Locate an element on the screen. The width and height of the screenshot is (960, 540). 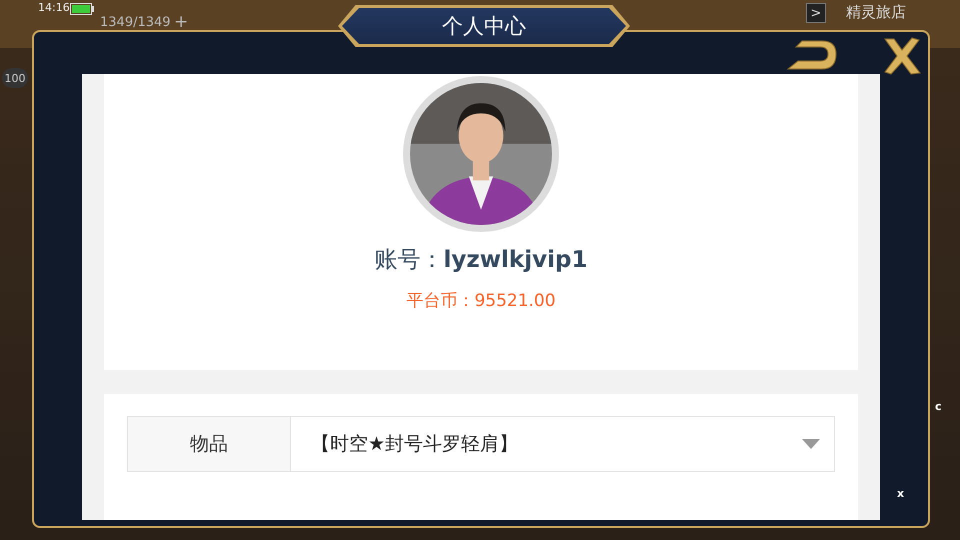
energy-counter: 1349/1349 is located at coordinates (135, 22).